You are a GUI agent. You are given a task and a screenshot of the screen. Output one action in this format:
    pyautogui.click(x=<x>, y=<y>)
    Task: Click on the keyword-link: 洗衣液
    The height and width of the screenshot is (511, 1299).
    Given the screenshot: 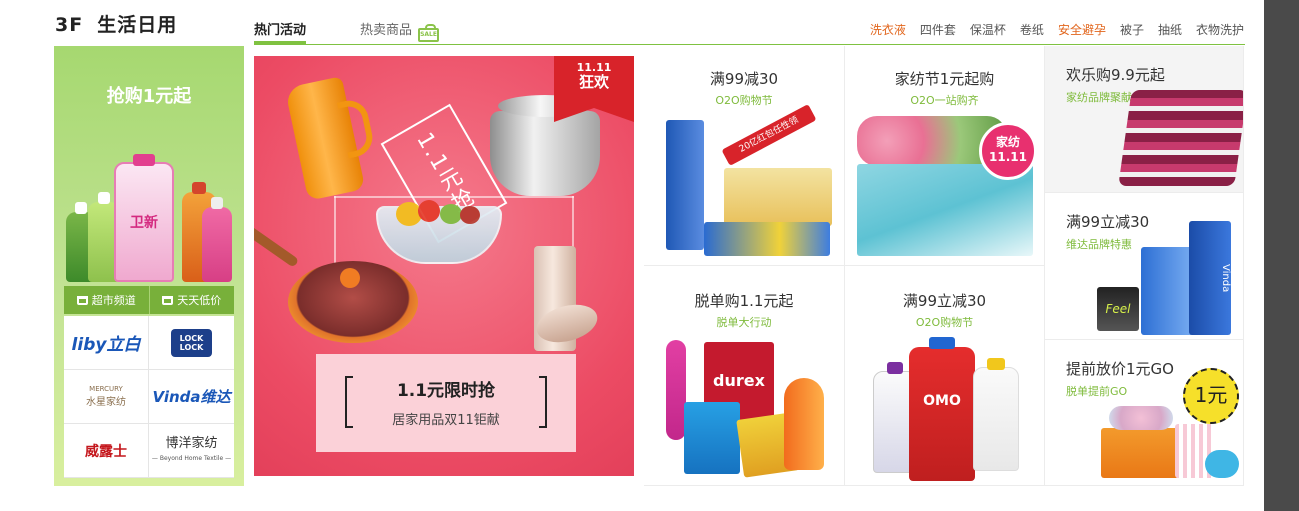 What is the action you would take?
    pyautogui.click(x=888, y=29)
    